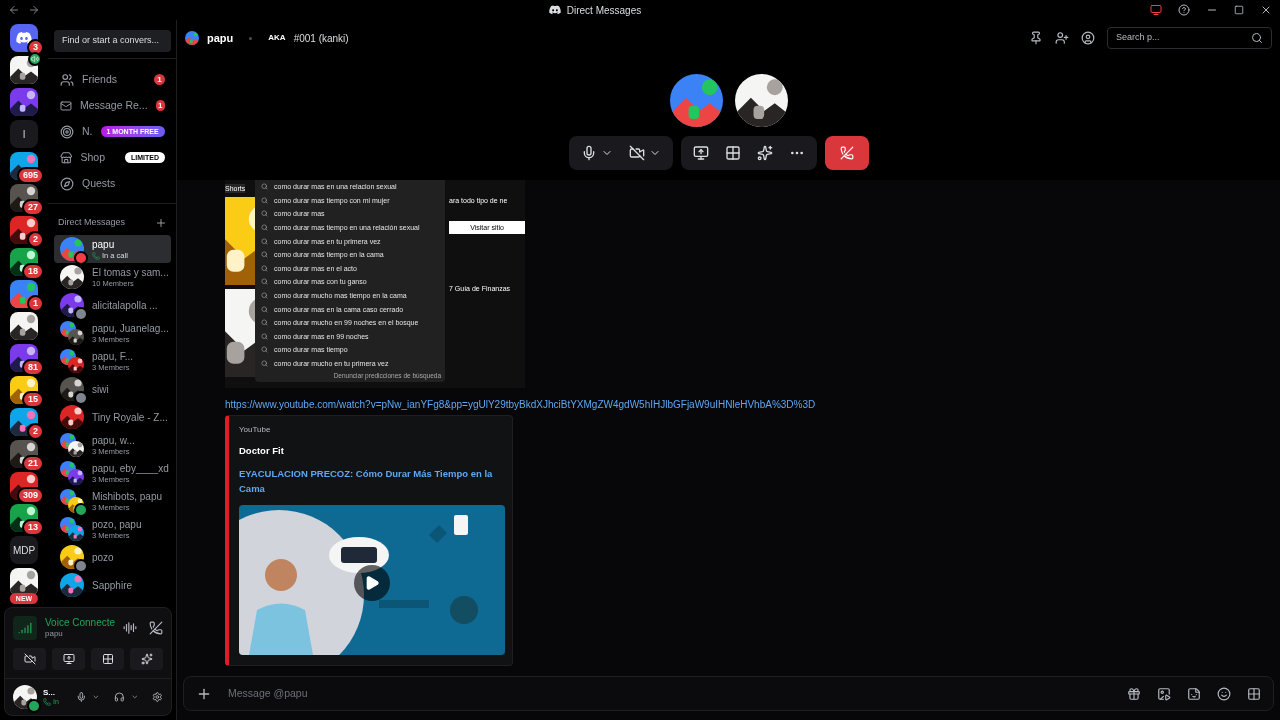 The height and width of the screenshot is (720, 1280). What do you see at coordinates (67, 131) in the screenshot?
I see `target-icon` at bounding box center [67, 131].